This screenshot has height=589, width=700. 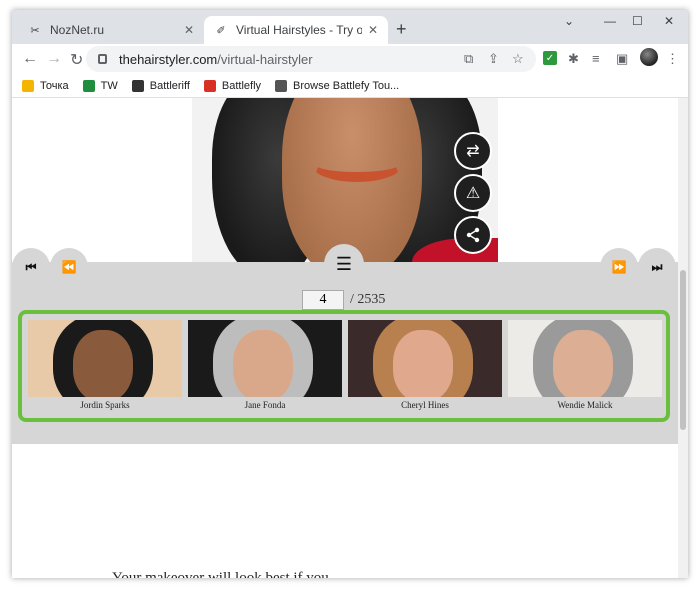 What do you see at coordinates (596, 58) in the screenshot?
I see `media-icon: ≡` at bounding box center [596, 58].